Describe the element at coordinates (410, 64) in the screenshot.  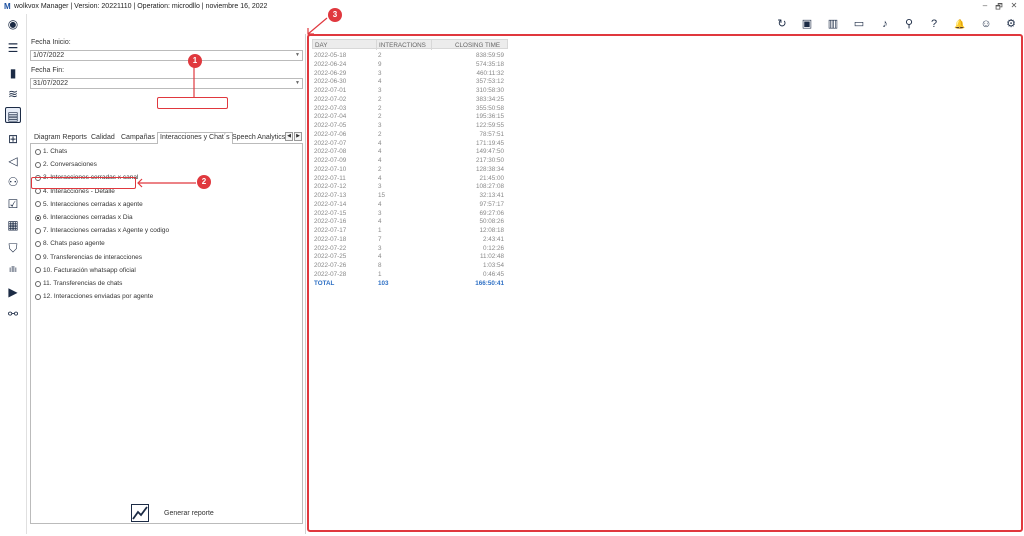
I see `table-row: 2022-06-24 9 574:35:18` at that location.